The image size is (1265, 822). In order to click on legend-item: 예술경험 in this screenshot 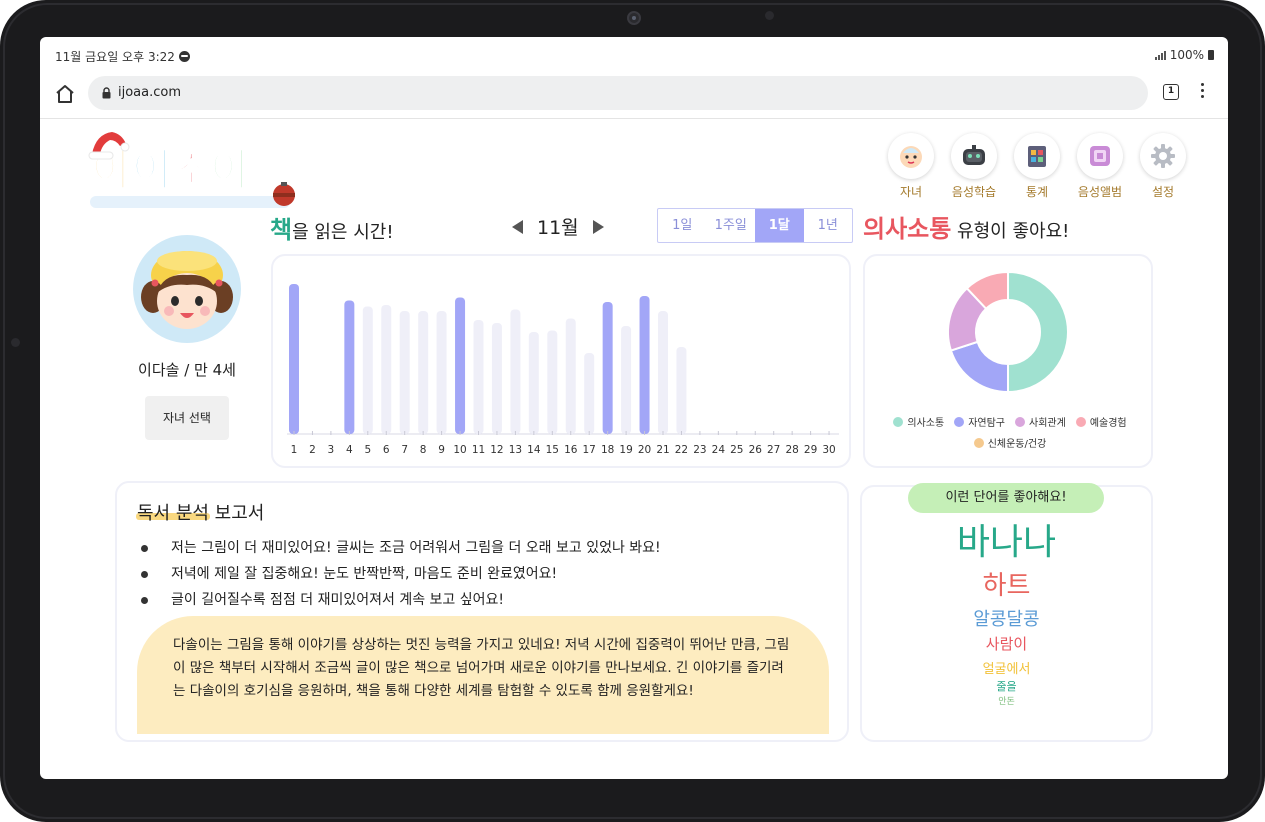, I will do `click(1101, 421)`.